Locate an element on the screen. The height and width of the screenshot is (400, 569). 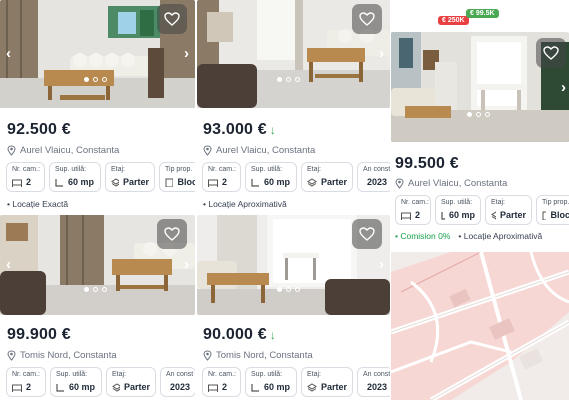
listing-tags: • Locație Exactă is located at coordinates (38, 204).